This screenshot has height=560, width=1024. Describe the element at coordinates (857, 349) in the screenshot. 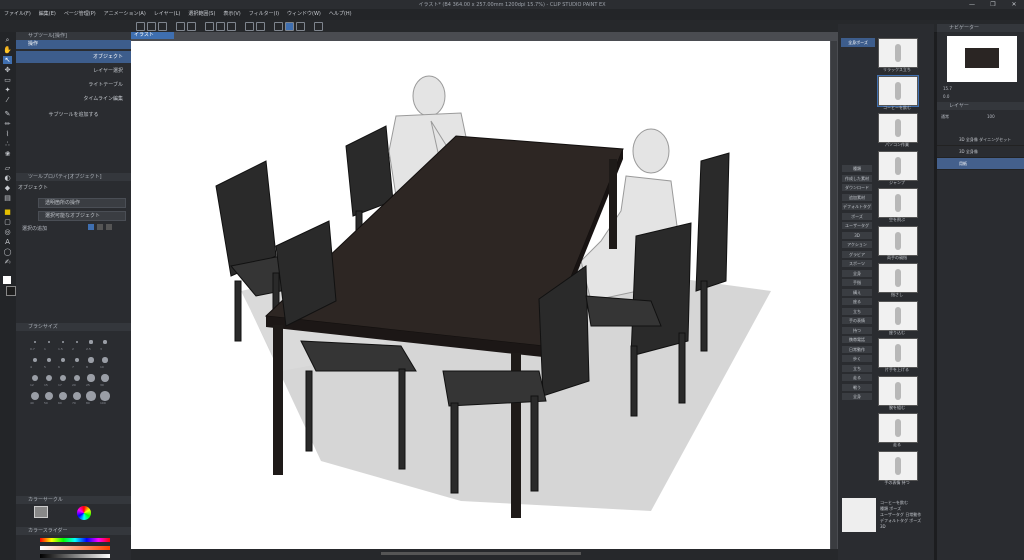

I see `material-tag: 日常動作` at that location.